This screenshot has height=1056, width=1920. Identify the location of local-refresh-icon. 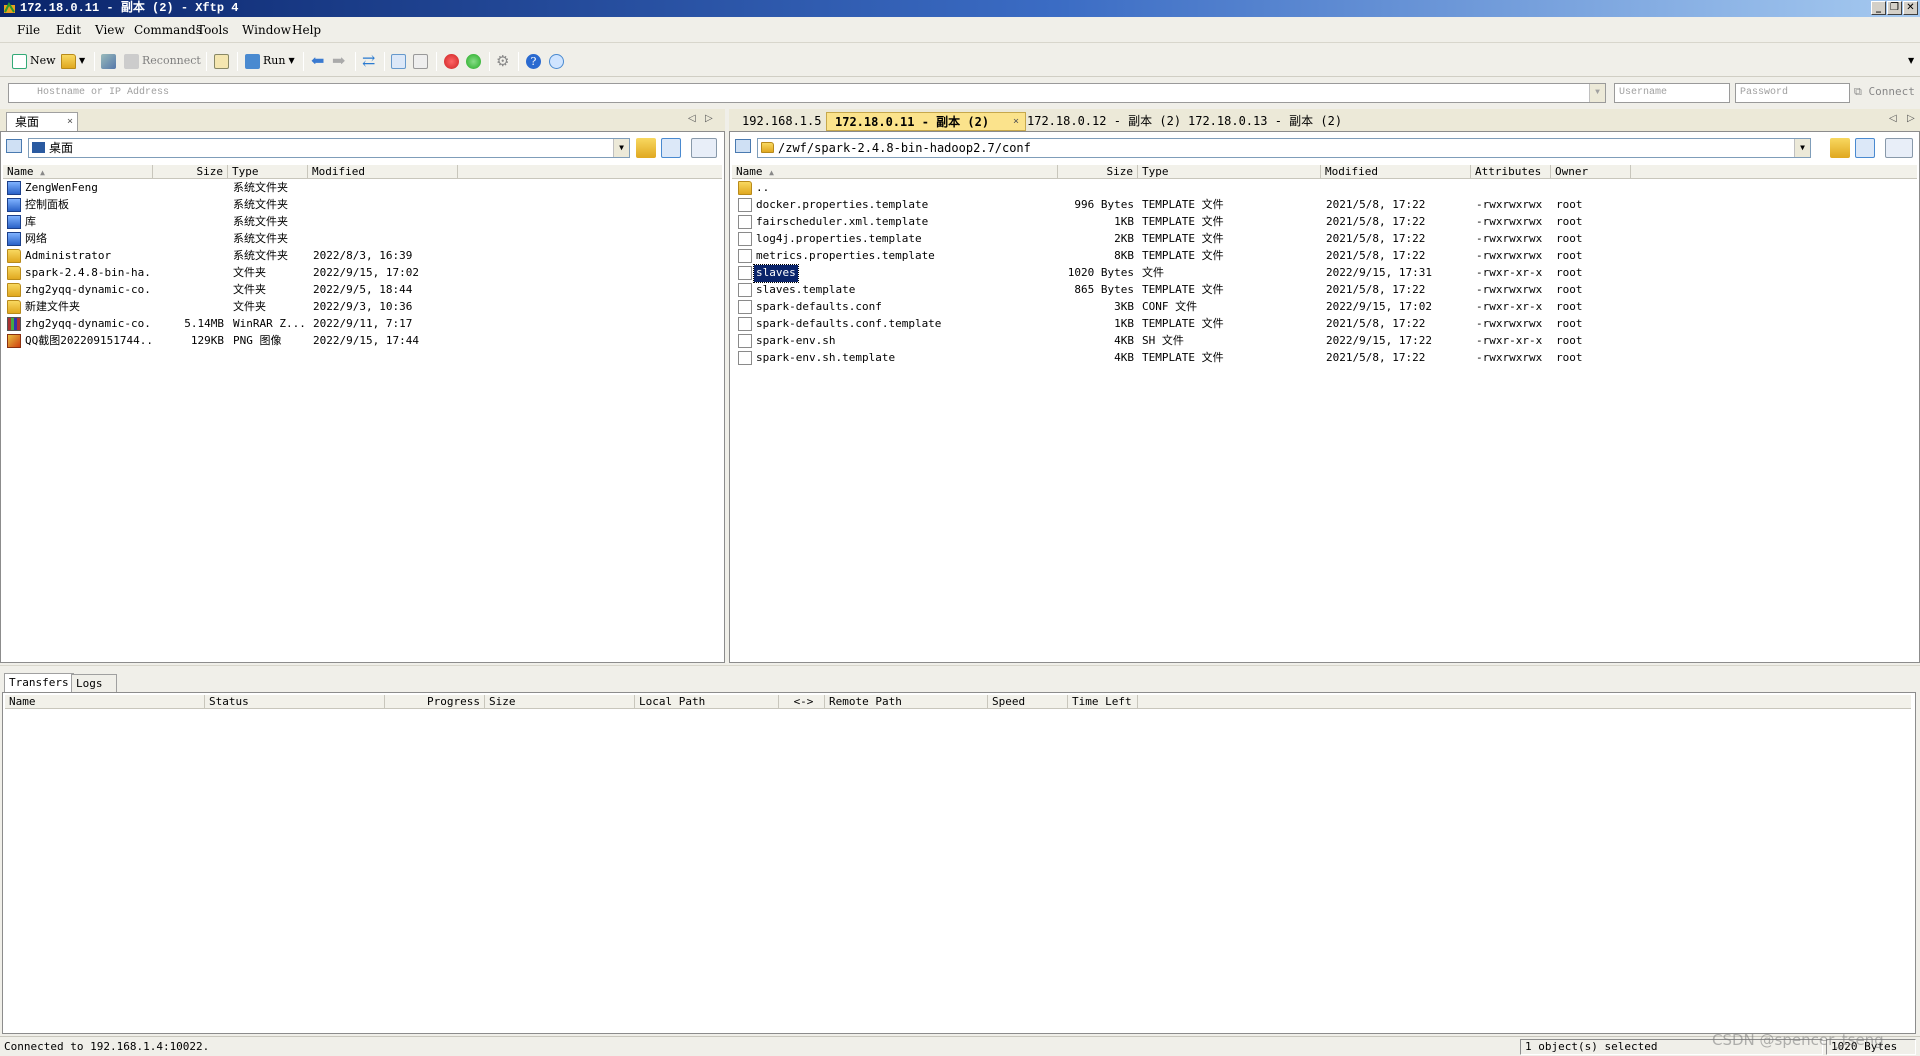
(671, 148).